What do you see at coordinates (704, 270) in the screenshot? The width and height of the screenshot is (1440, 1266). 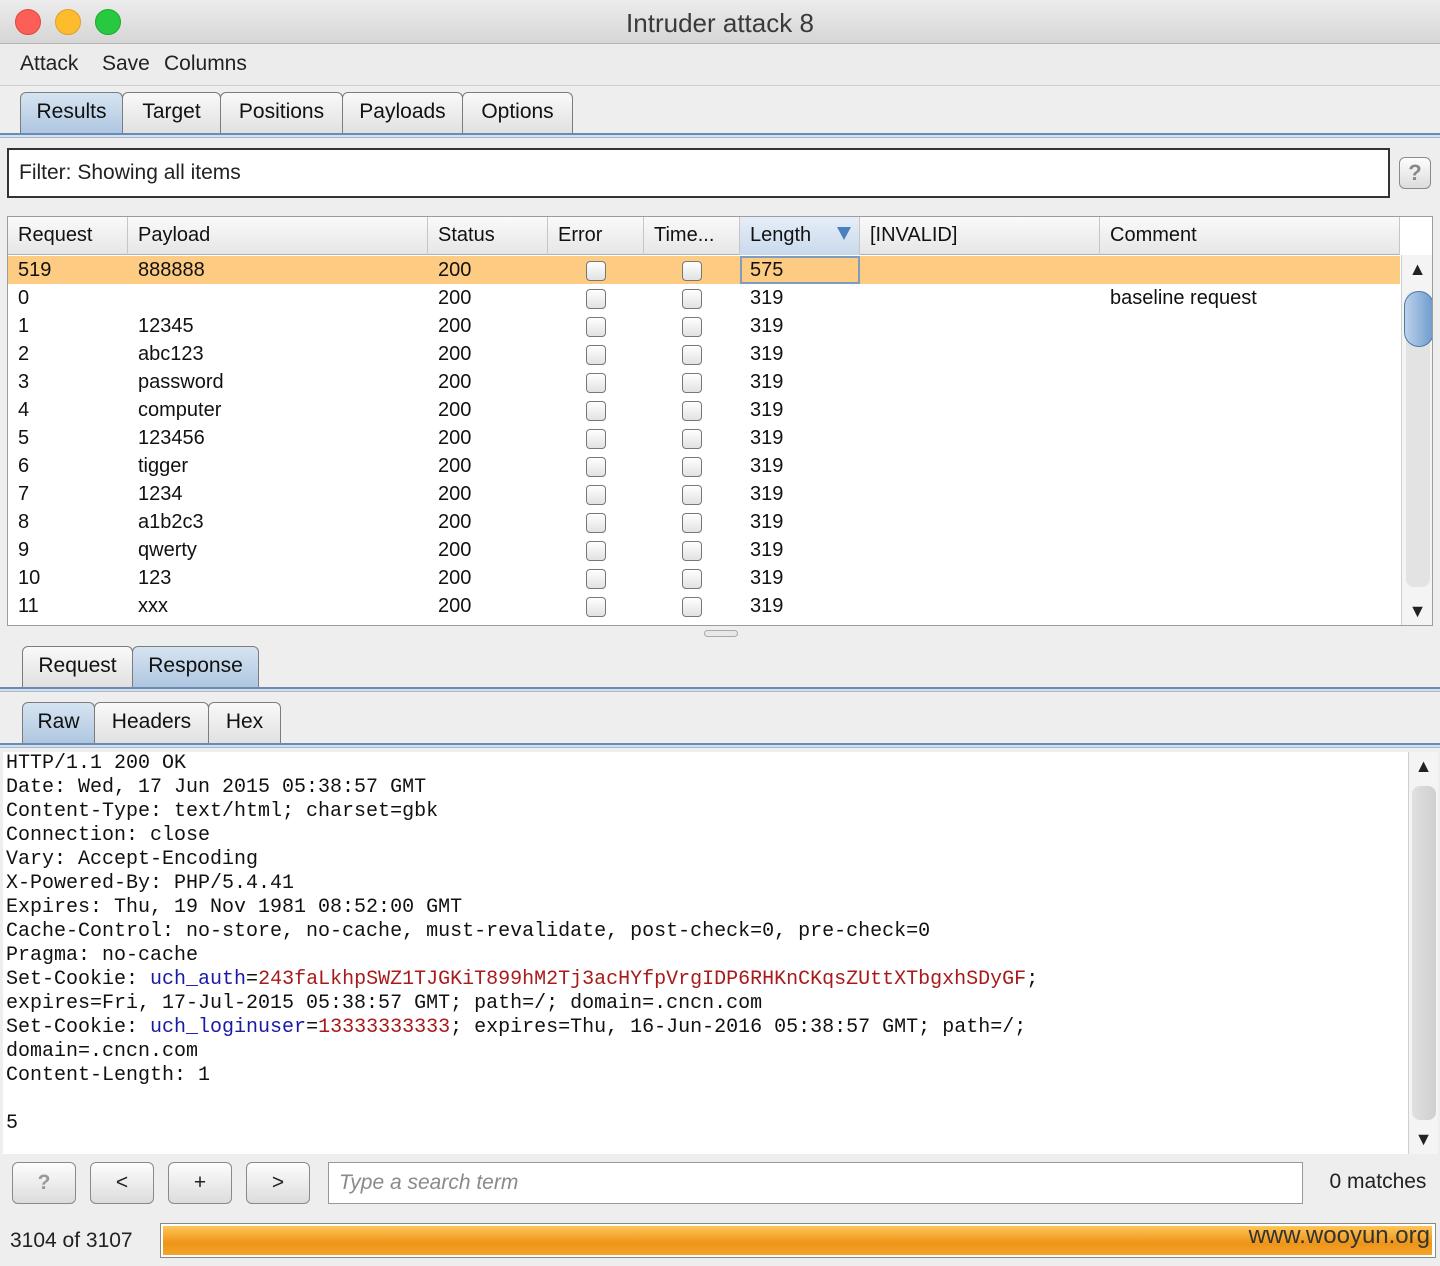 I see `table-row: 519 888888 200 575` at bounding box center [704, 270].